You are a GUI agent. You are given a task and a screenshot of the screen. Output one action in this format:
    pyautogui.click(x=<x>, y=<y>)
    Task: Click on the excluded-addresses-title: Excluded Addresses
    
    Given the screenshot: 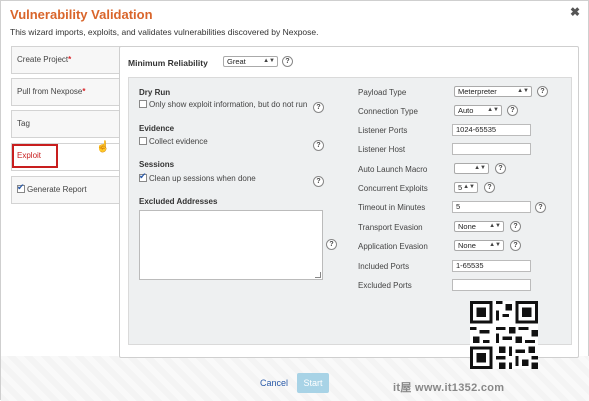 What is the action you would take?
    pyautogui.click(x=178, y=201)
    